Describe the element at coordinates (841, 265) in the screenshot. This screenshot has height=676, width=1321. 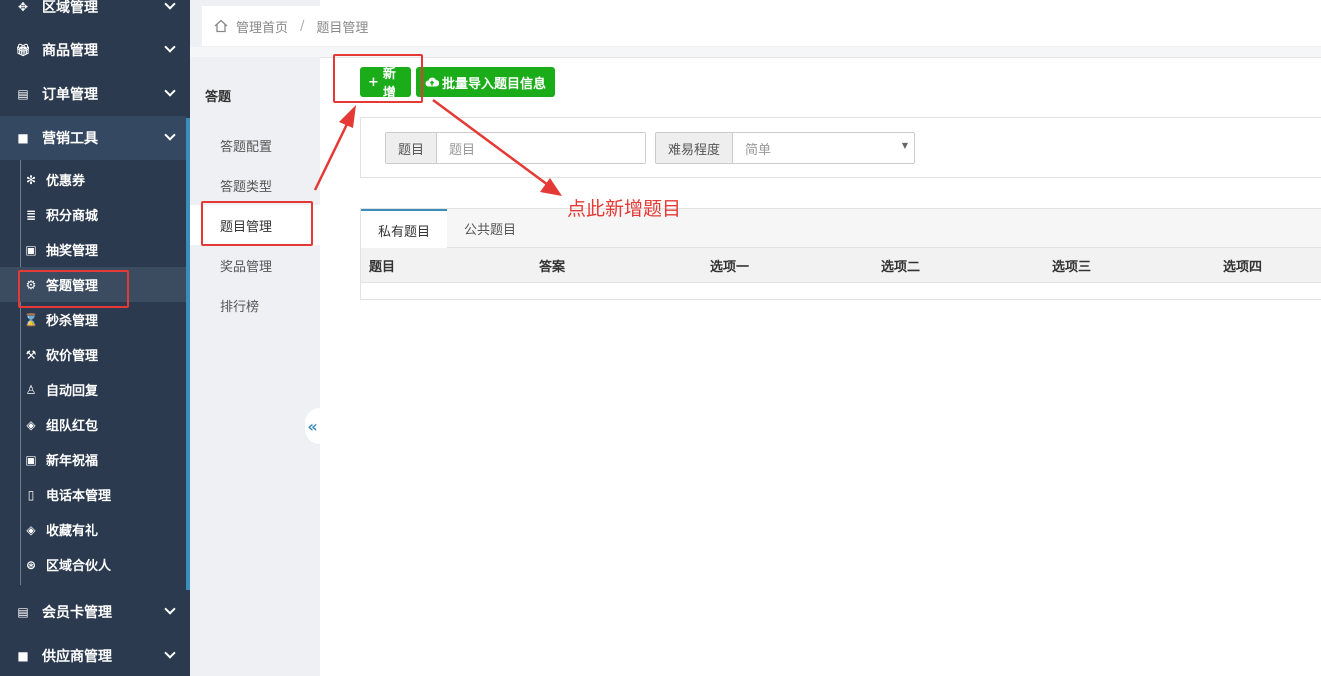
I see `table-header: 题目 答案 选项一 选项二 选项三 选项四` at that location.